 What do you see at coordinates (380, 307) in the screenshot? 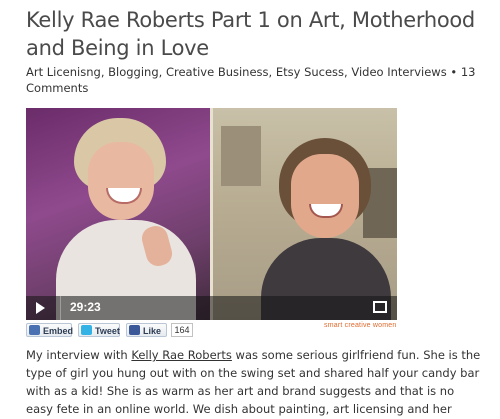
I see `fullscreen-icon` at bounding box center [380, 307].